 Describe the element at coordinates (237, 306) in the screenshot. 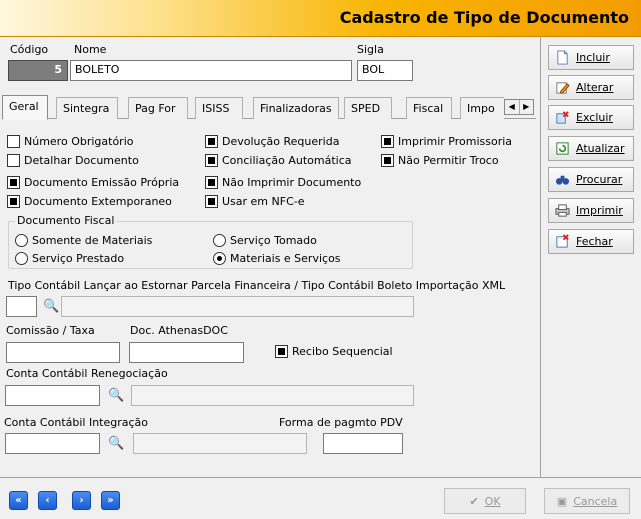

I see `tipo-contabil-description-field` at that location.